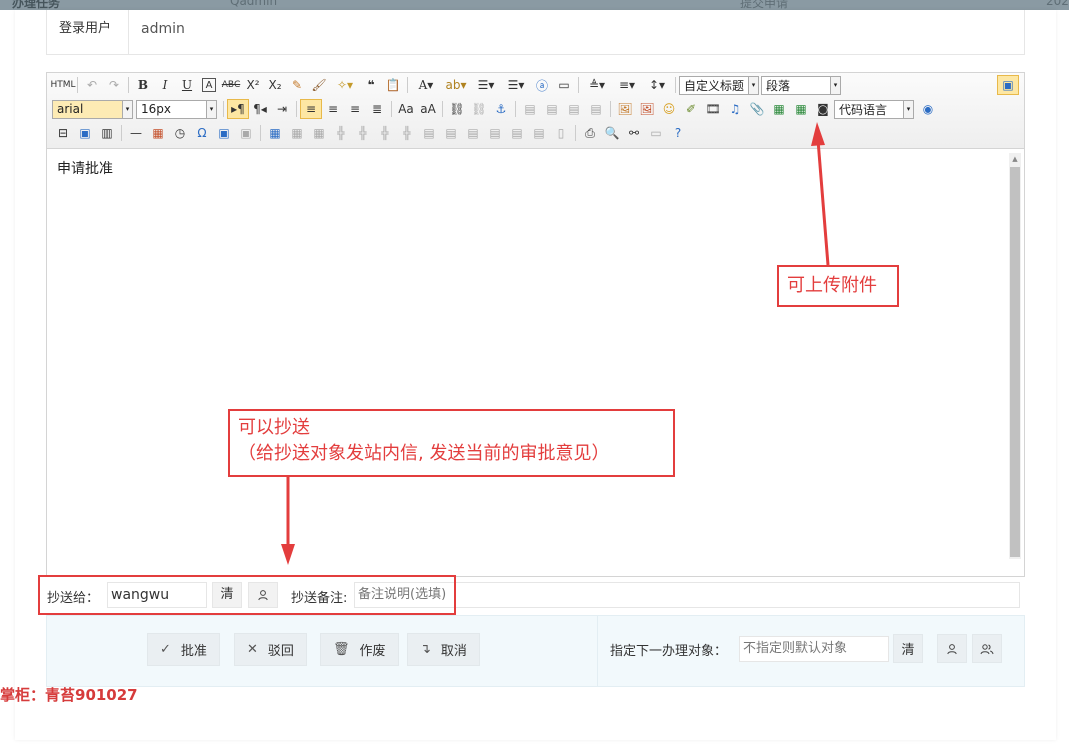 The width and height of the screenshot is (1069, 750). What do you see at coordinates (333, 109) in the screenshot?
I see `align-center-icon: ≡` at bounding box center [333, 109].